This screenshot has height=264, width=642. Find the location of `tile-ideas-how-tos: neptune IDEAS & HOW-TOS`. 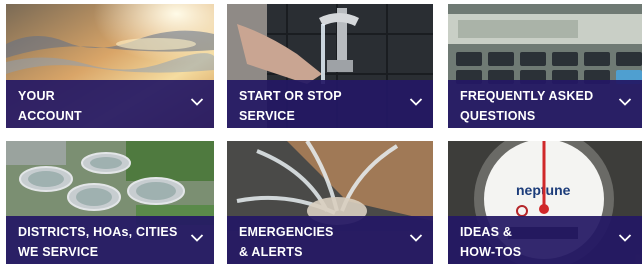

tile-ideas-how-tos: neptune IDEAS & HOW-TOS is located at coordinates (545, 202).